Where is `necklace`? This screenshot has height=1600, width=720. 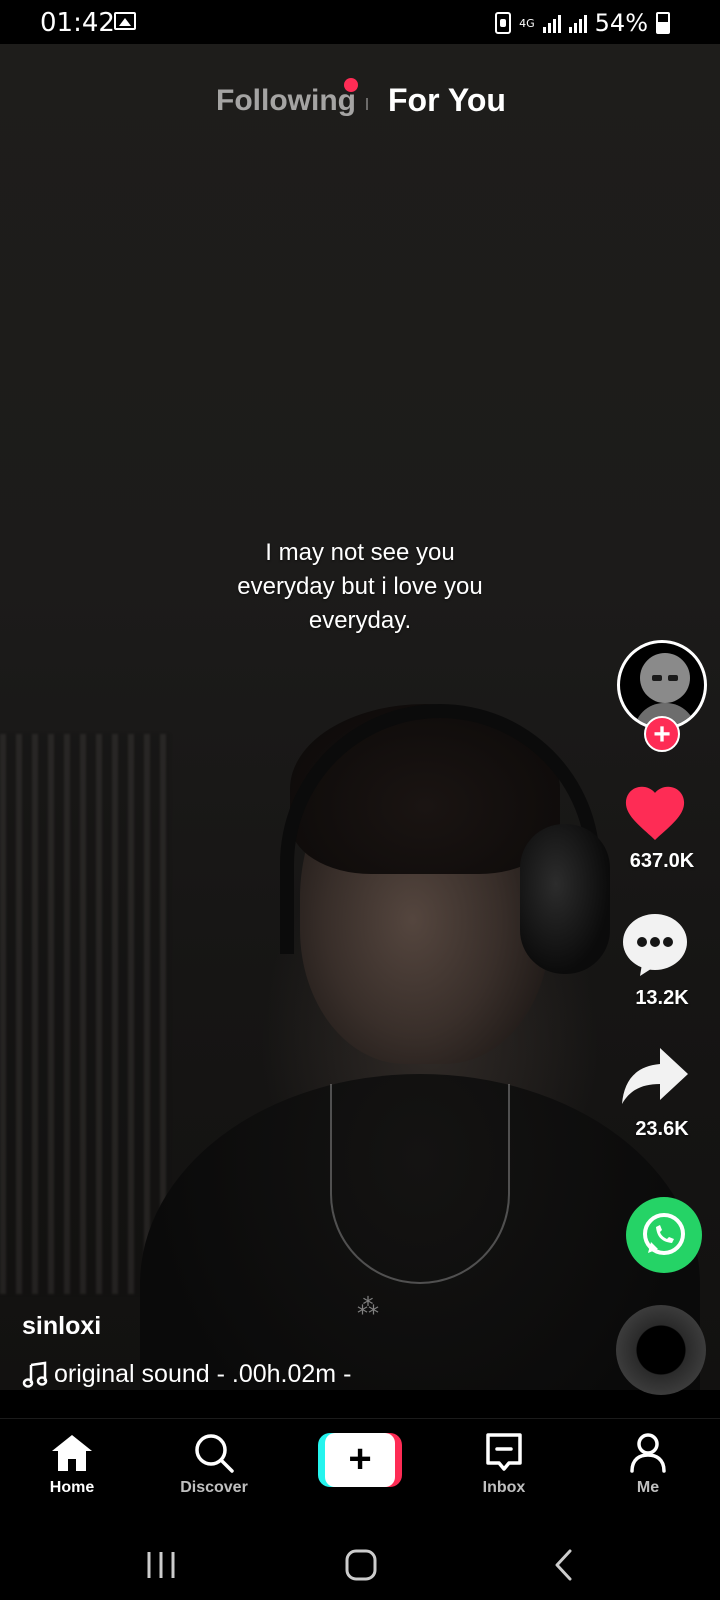 necklace is located at coordinates (420, 1184).